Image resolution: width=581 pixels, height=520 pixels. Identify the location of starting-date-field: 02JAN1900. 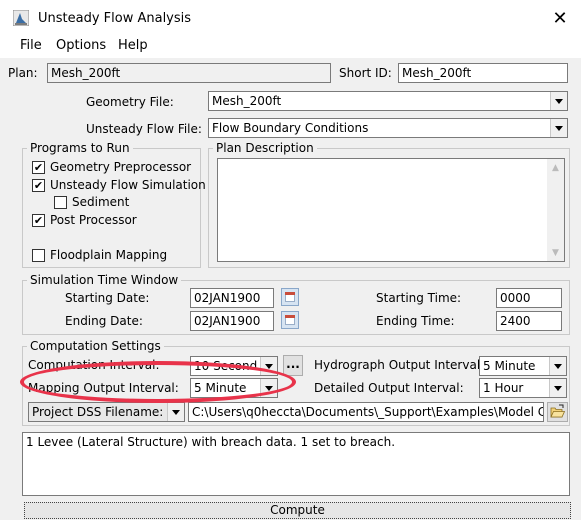
(232, 298).